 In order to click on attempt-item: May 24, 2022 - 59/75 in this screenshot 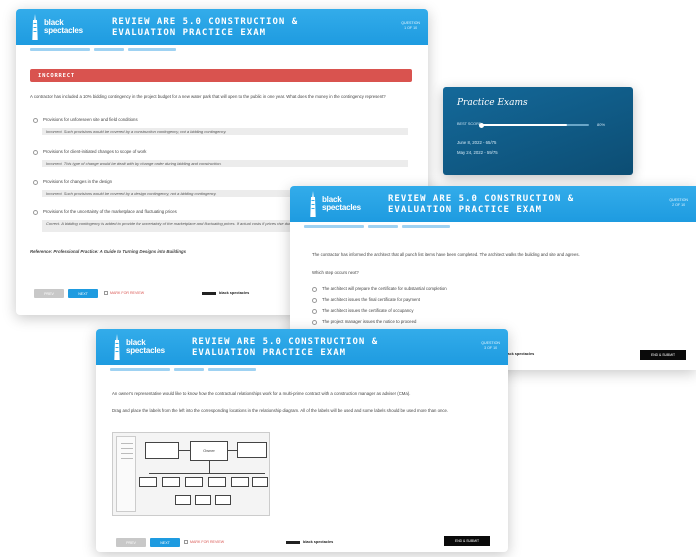, I will do `click(477, 152)`.